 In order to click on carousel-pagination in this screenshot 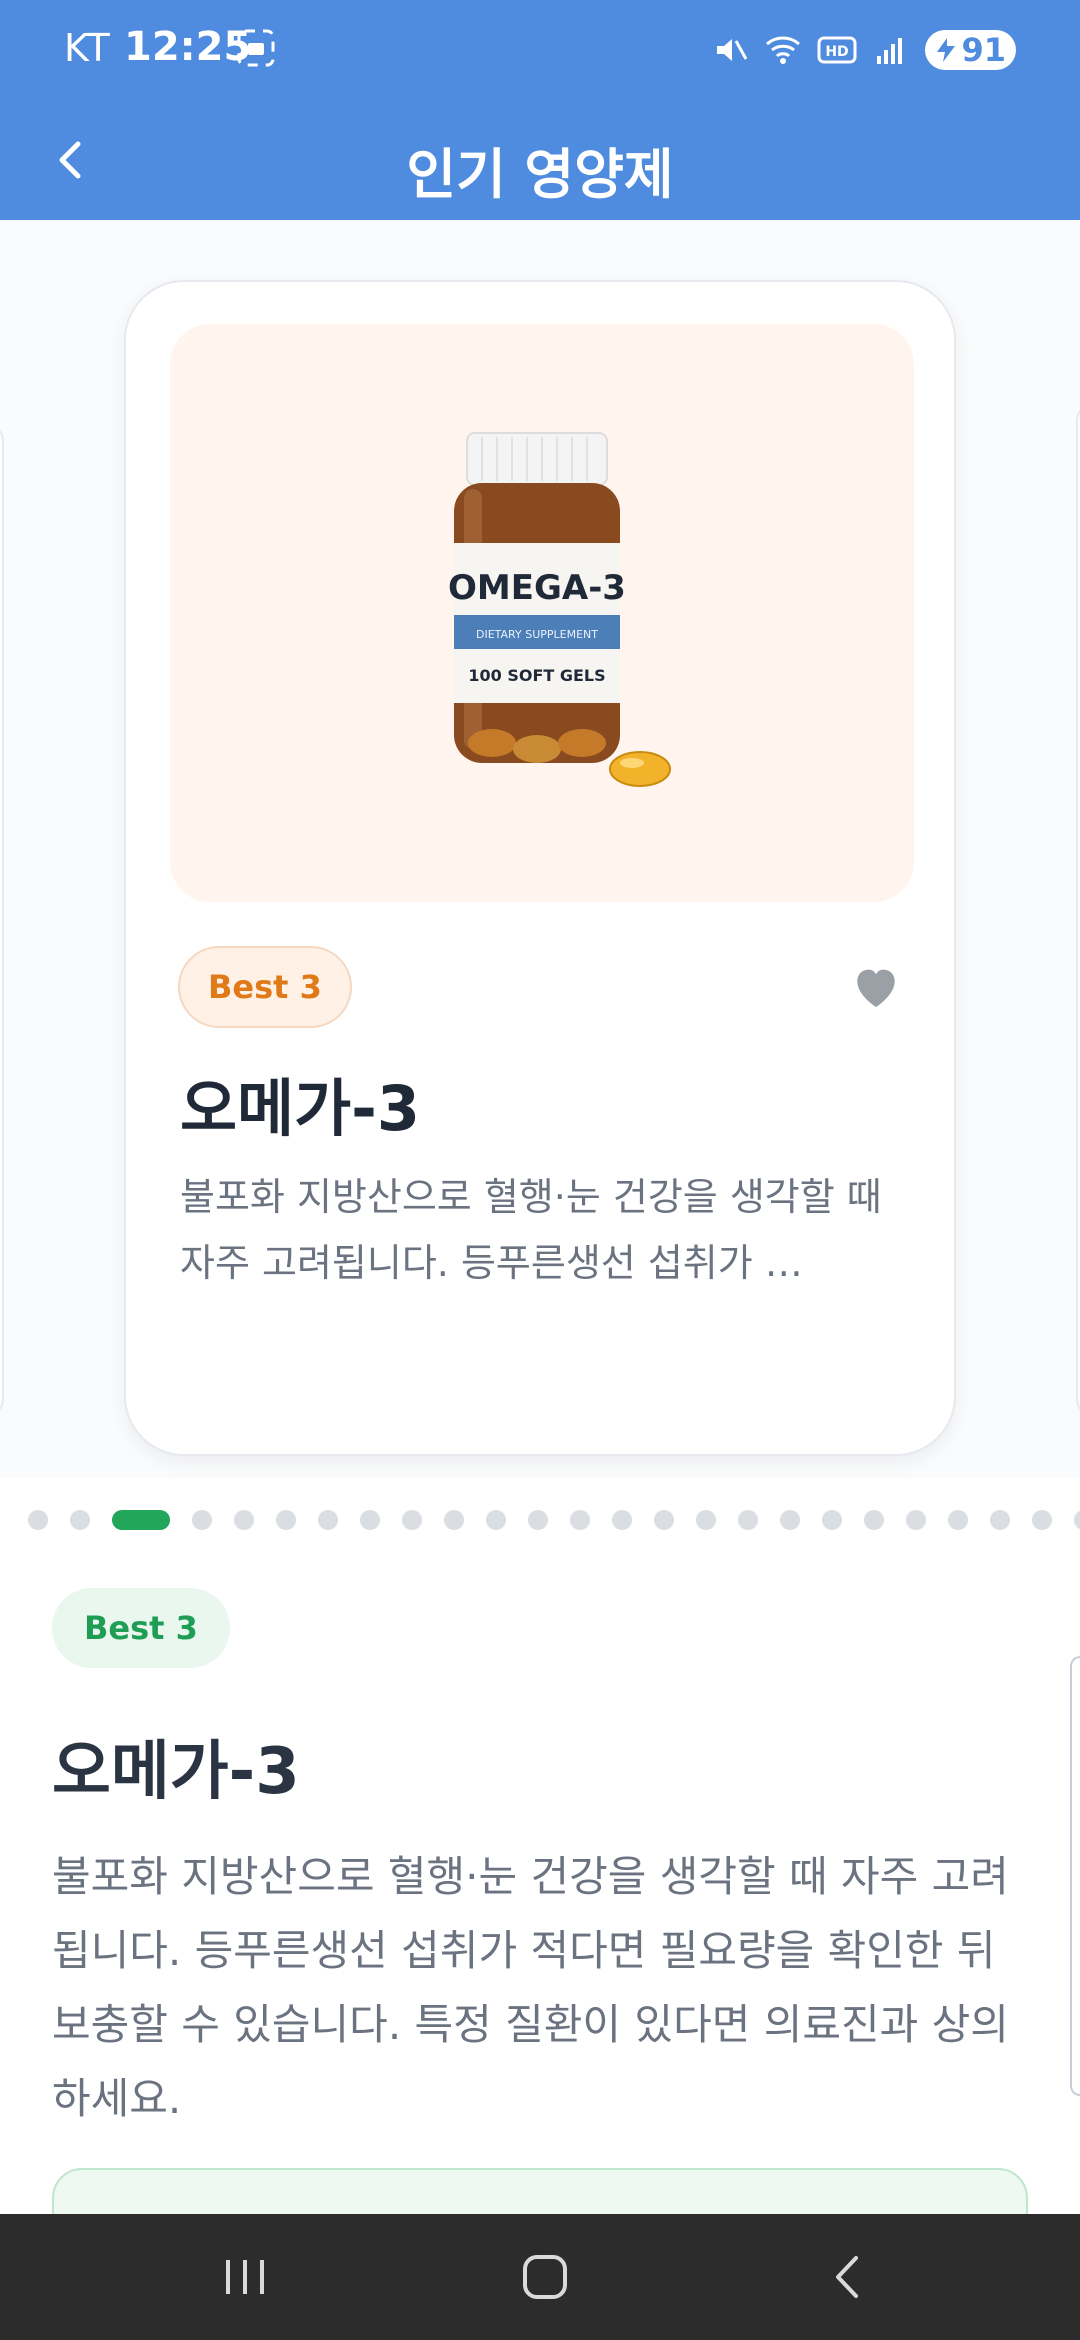, I will do `click(540, 1520)`.